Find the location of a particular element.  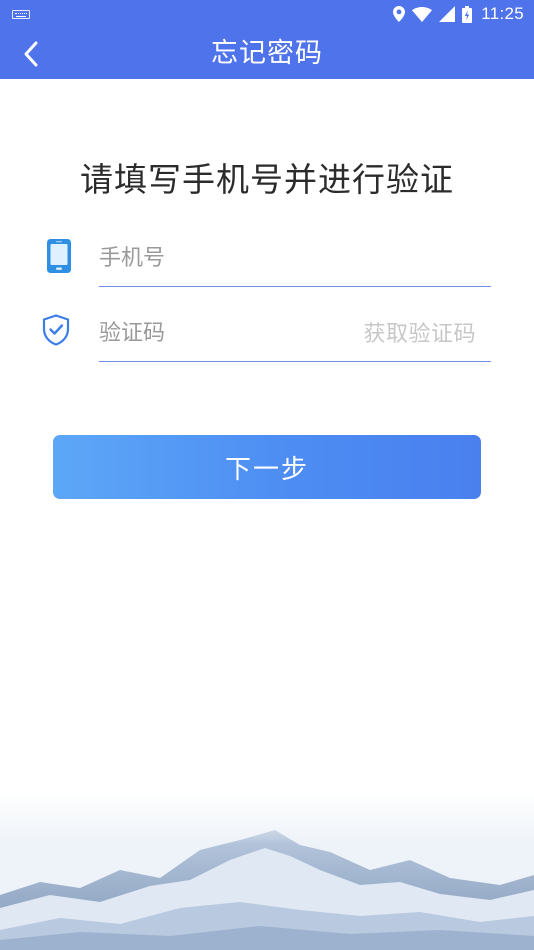

battery-icon is located at coordinates (467, 14).